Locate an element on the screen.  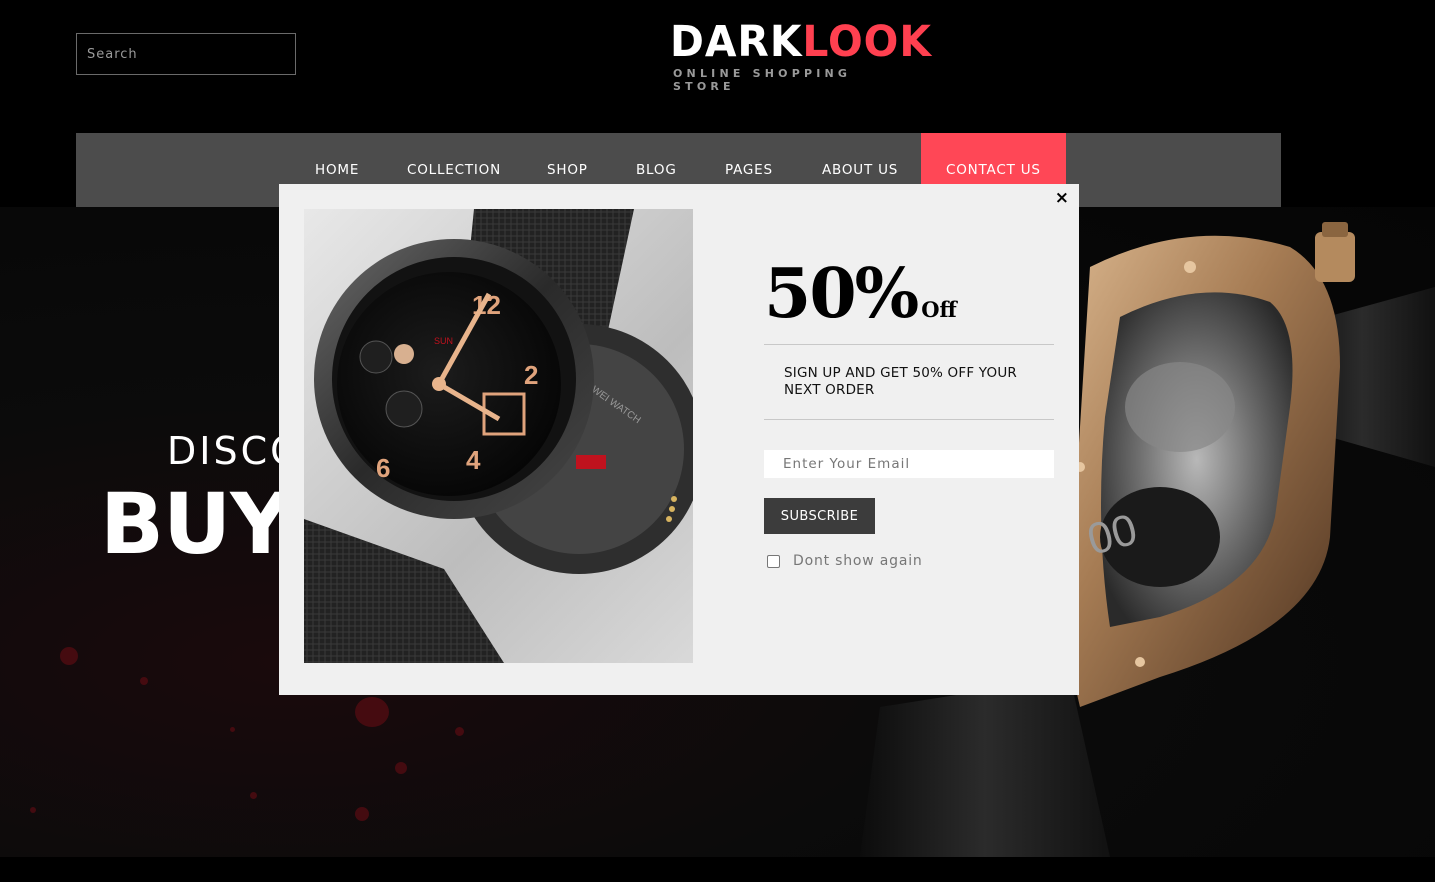
svg-text: 2 is located at coordinates (531, 375).